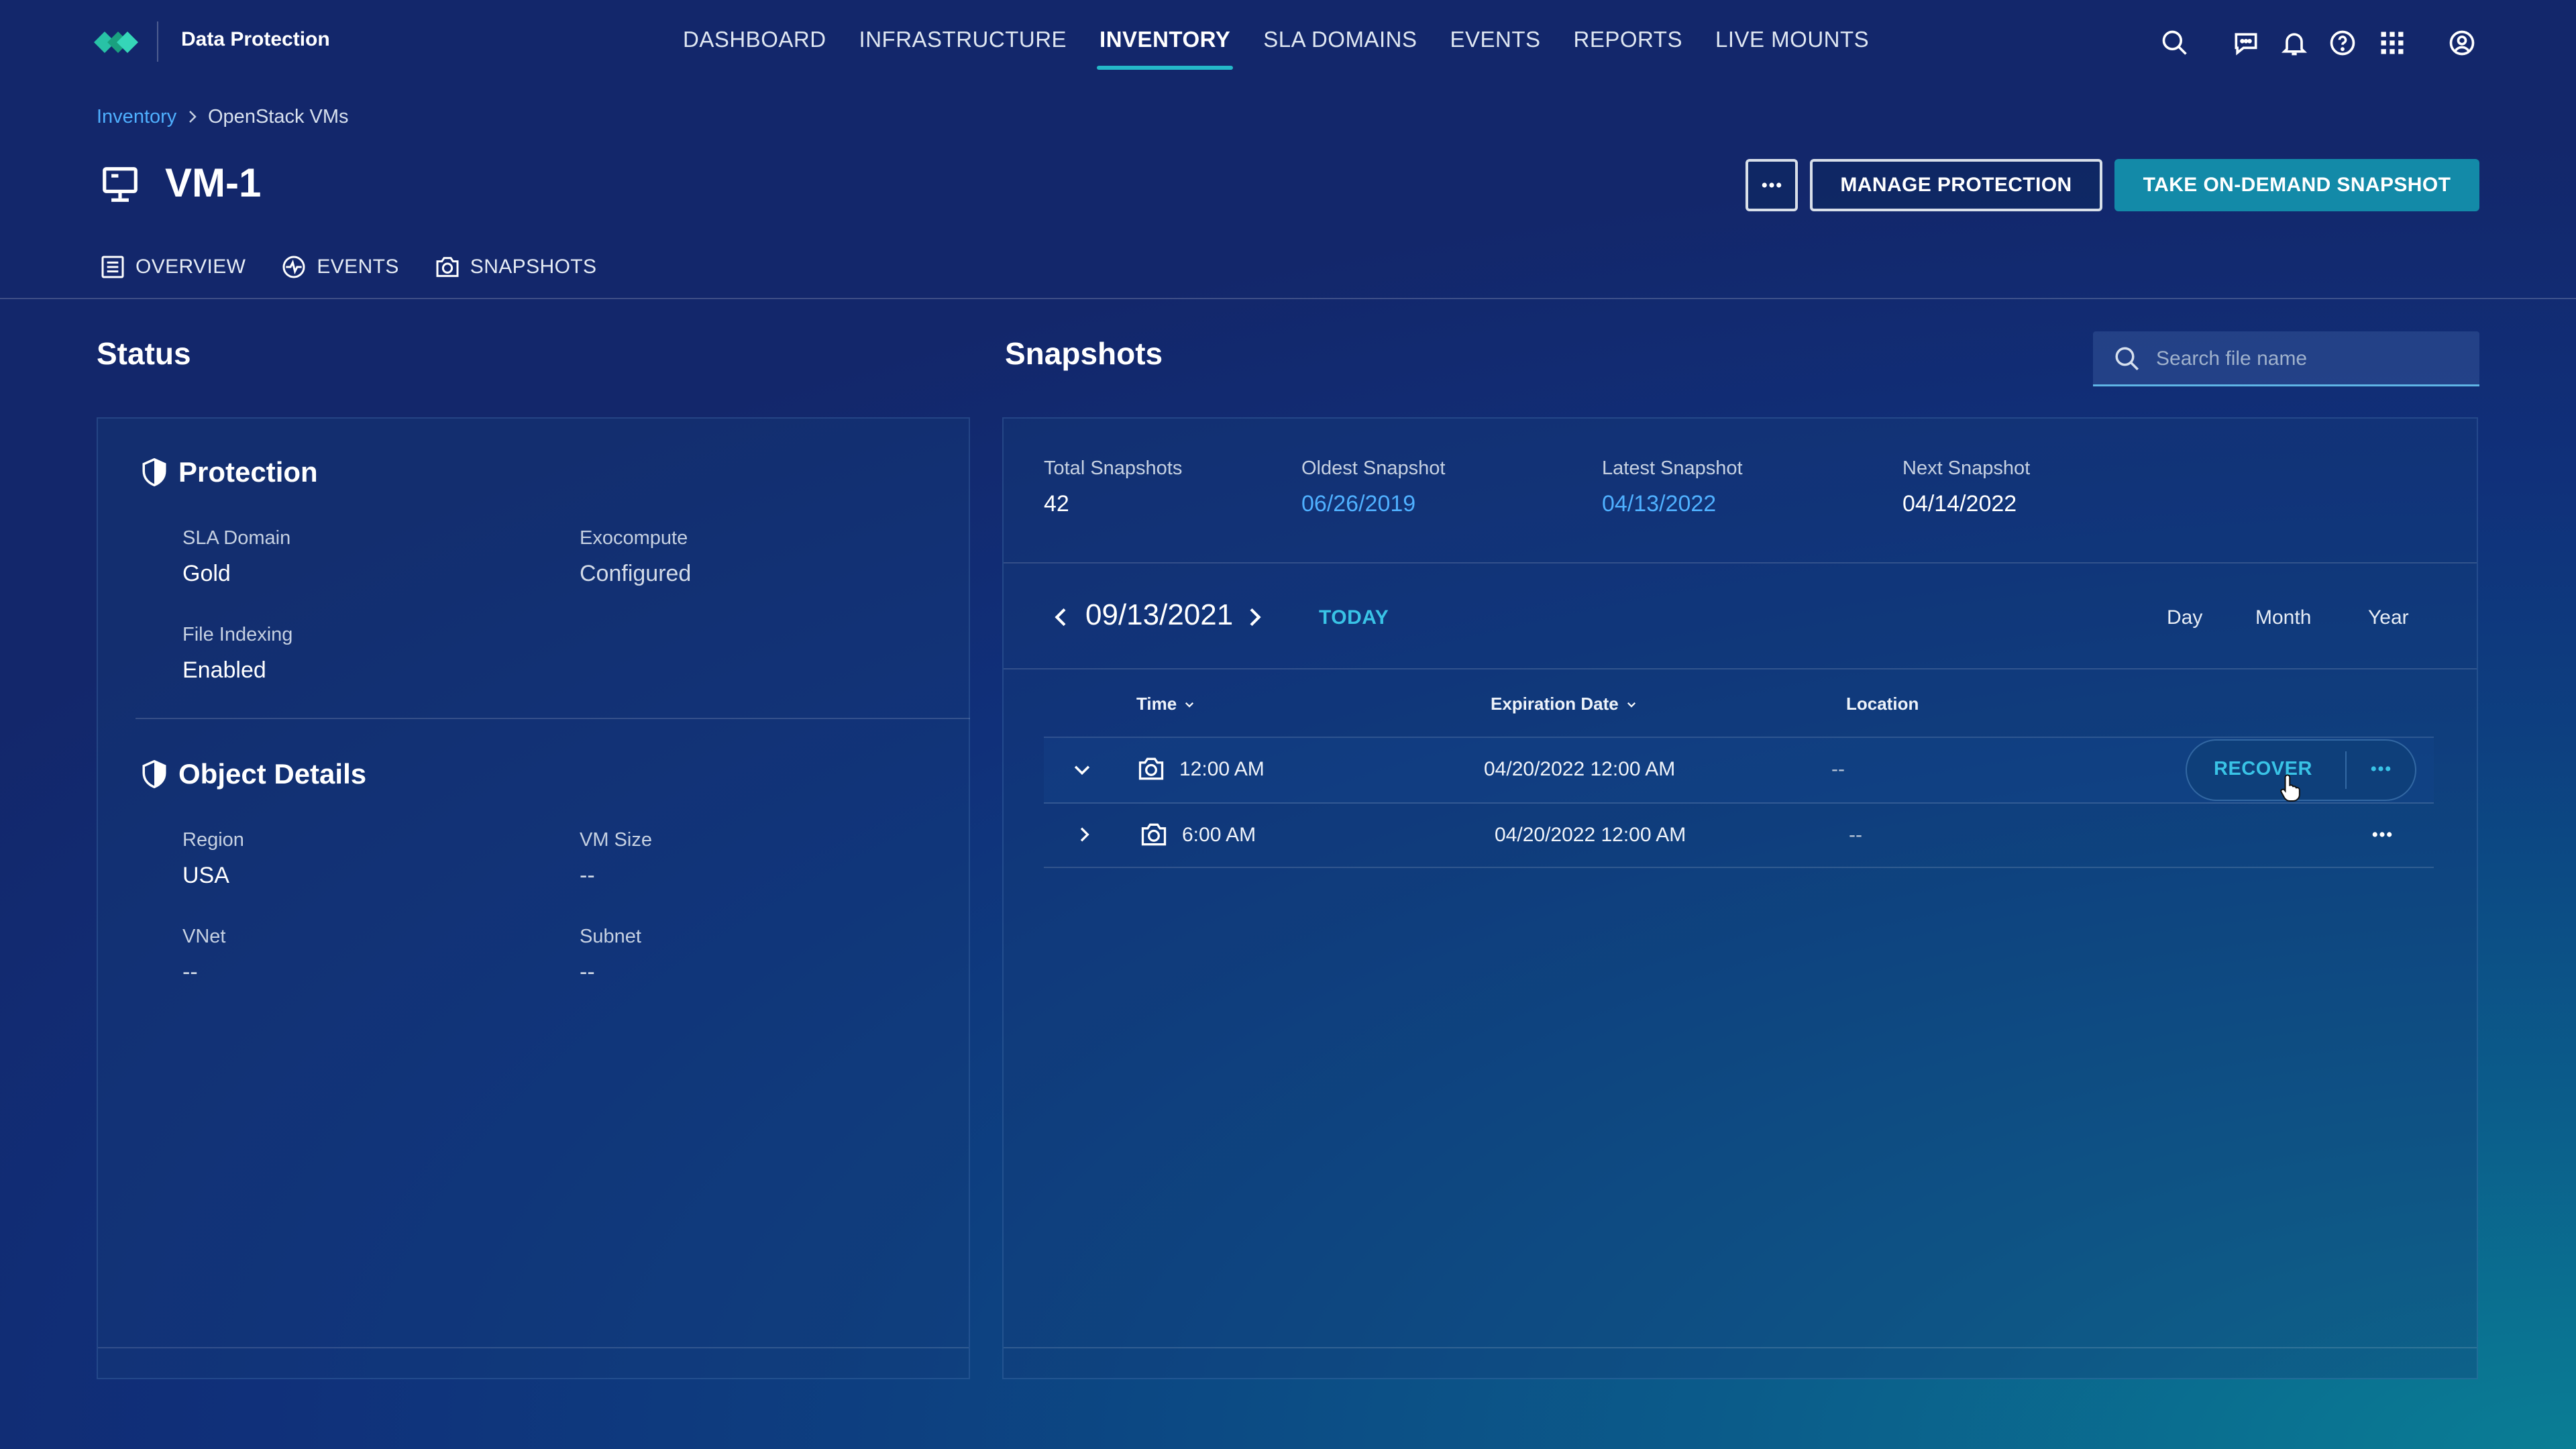  Describe the element at coordinates (1495, 48) in the screenshot. I see `nav-events: EVENTS` at that location.